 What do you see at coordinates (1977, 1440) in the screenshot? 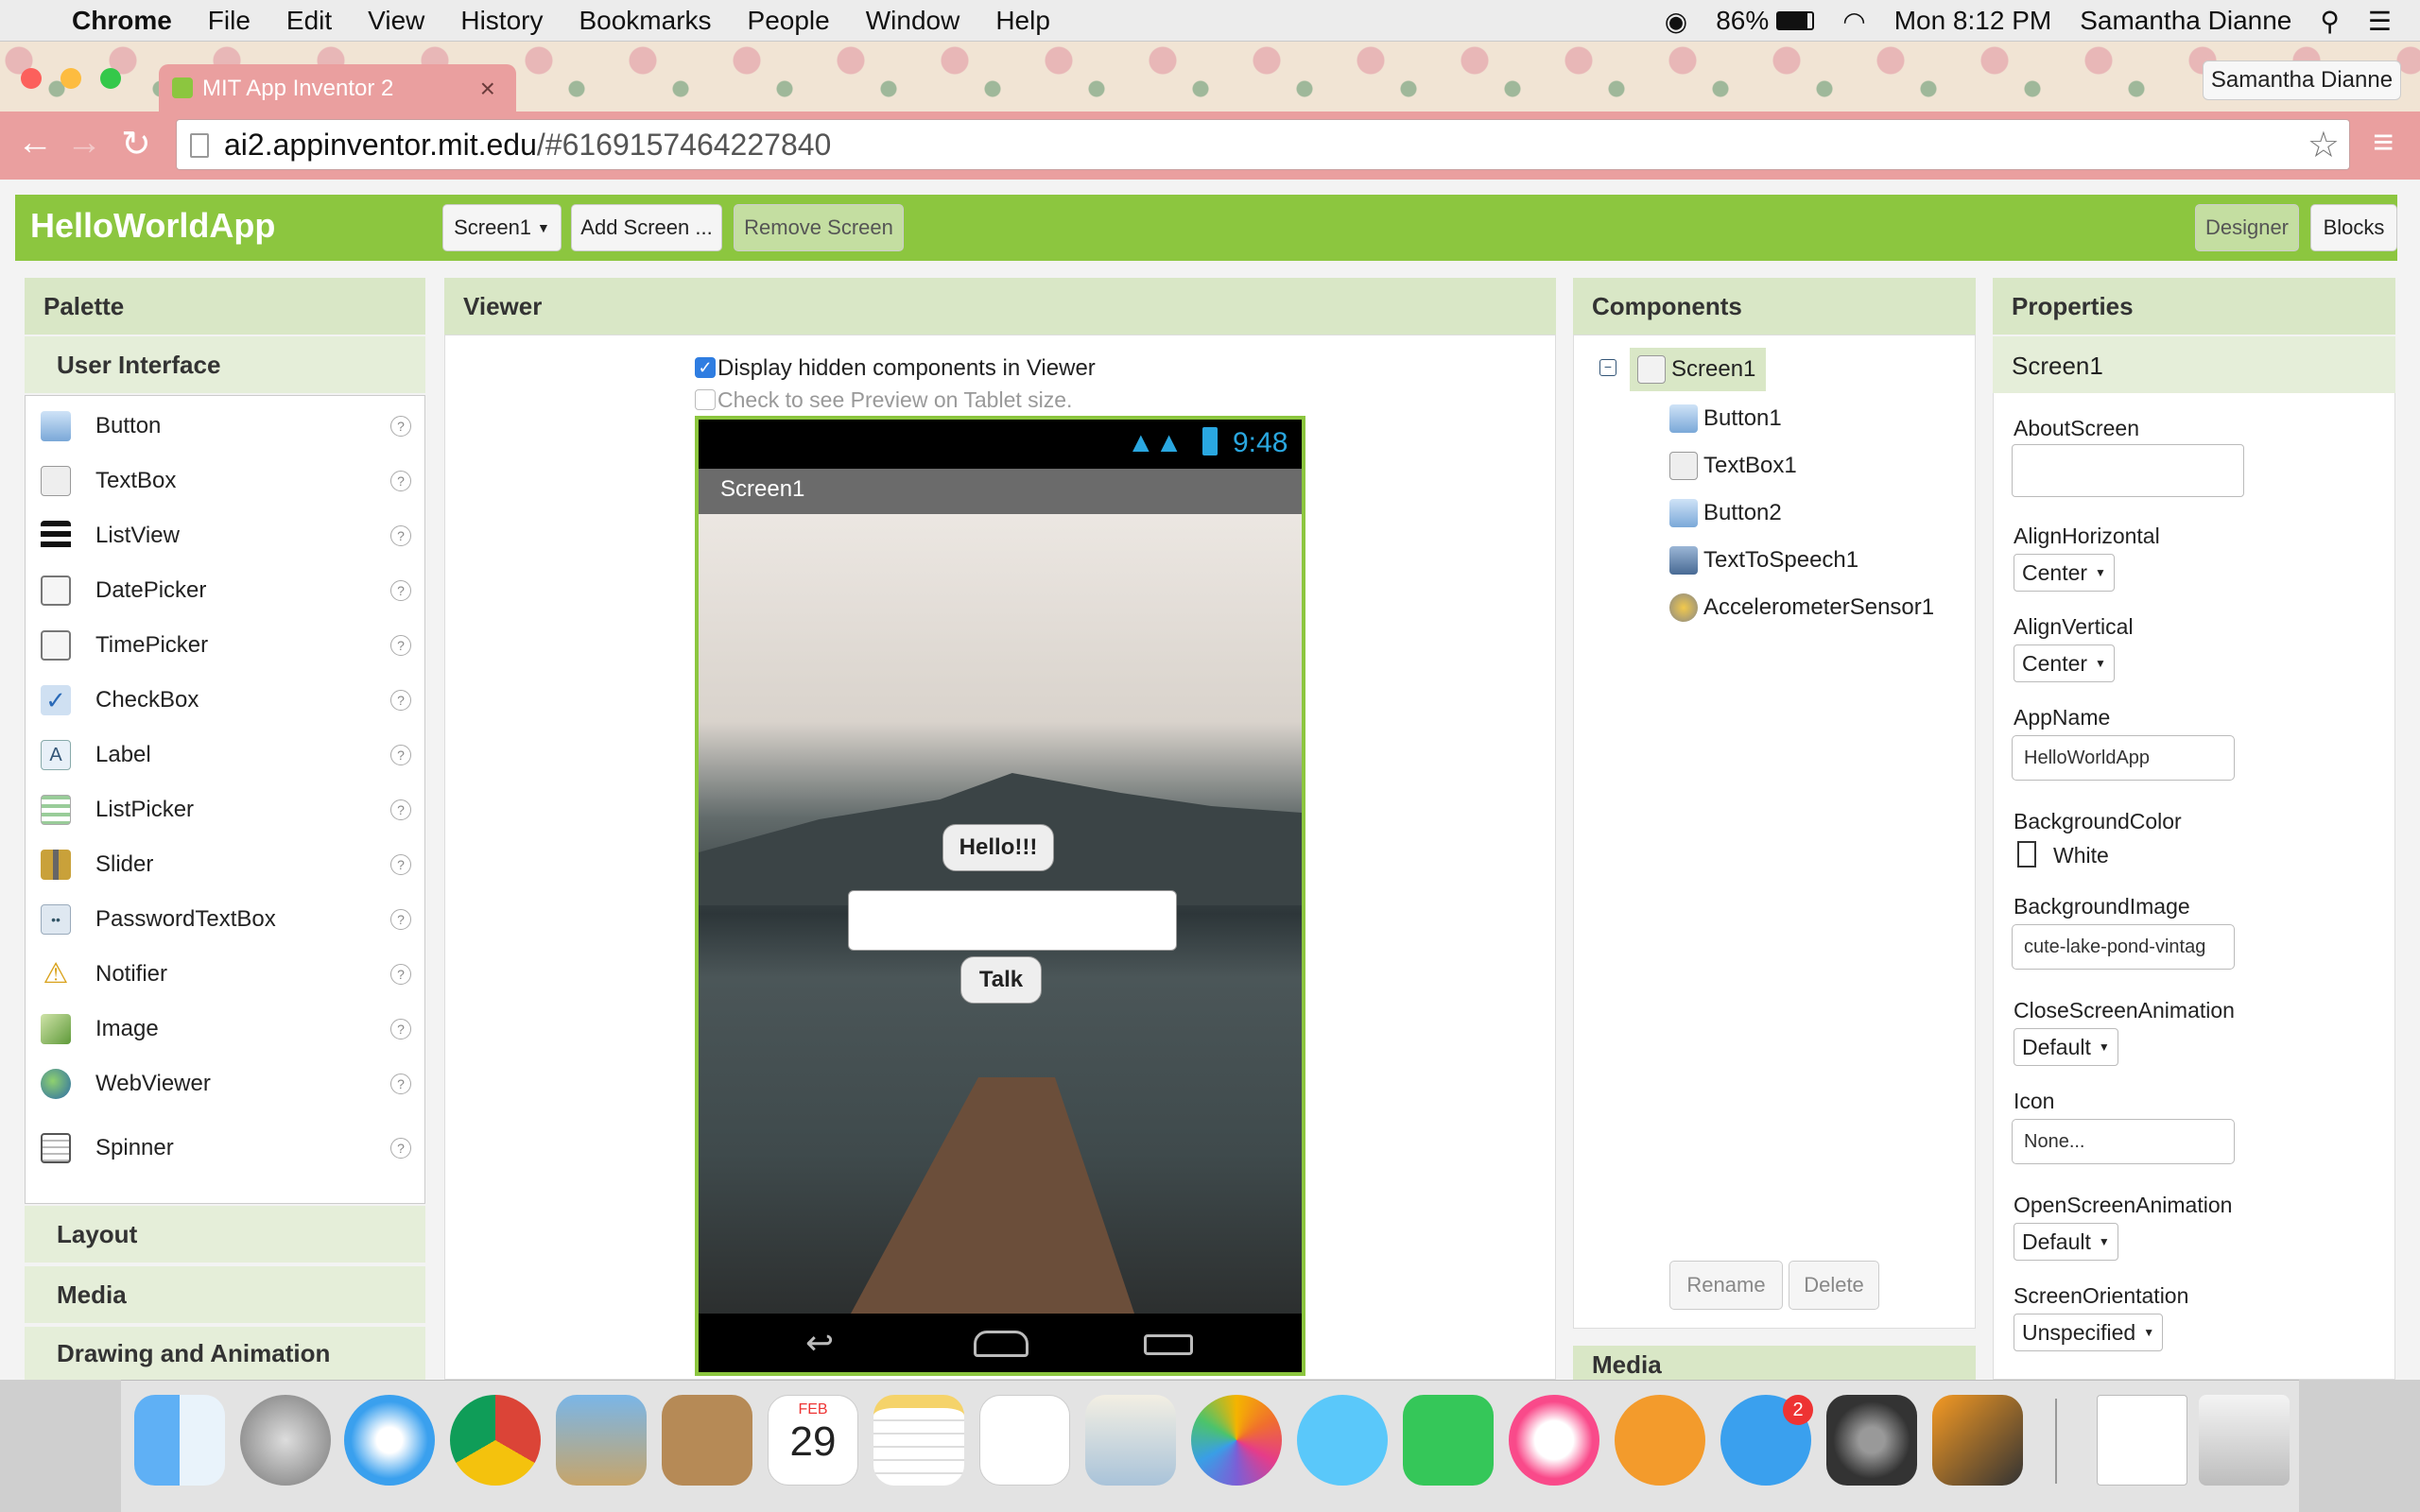
I see `app-inventor-icon` at bounding box center [1977, 1440].